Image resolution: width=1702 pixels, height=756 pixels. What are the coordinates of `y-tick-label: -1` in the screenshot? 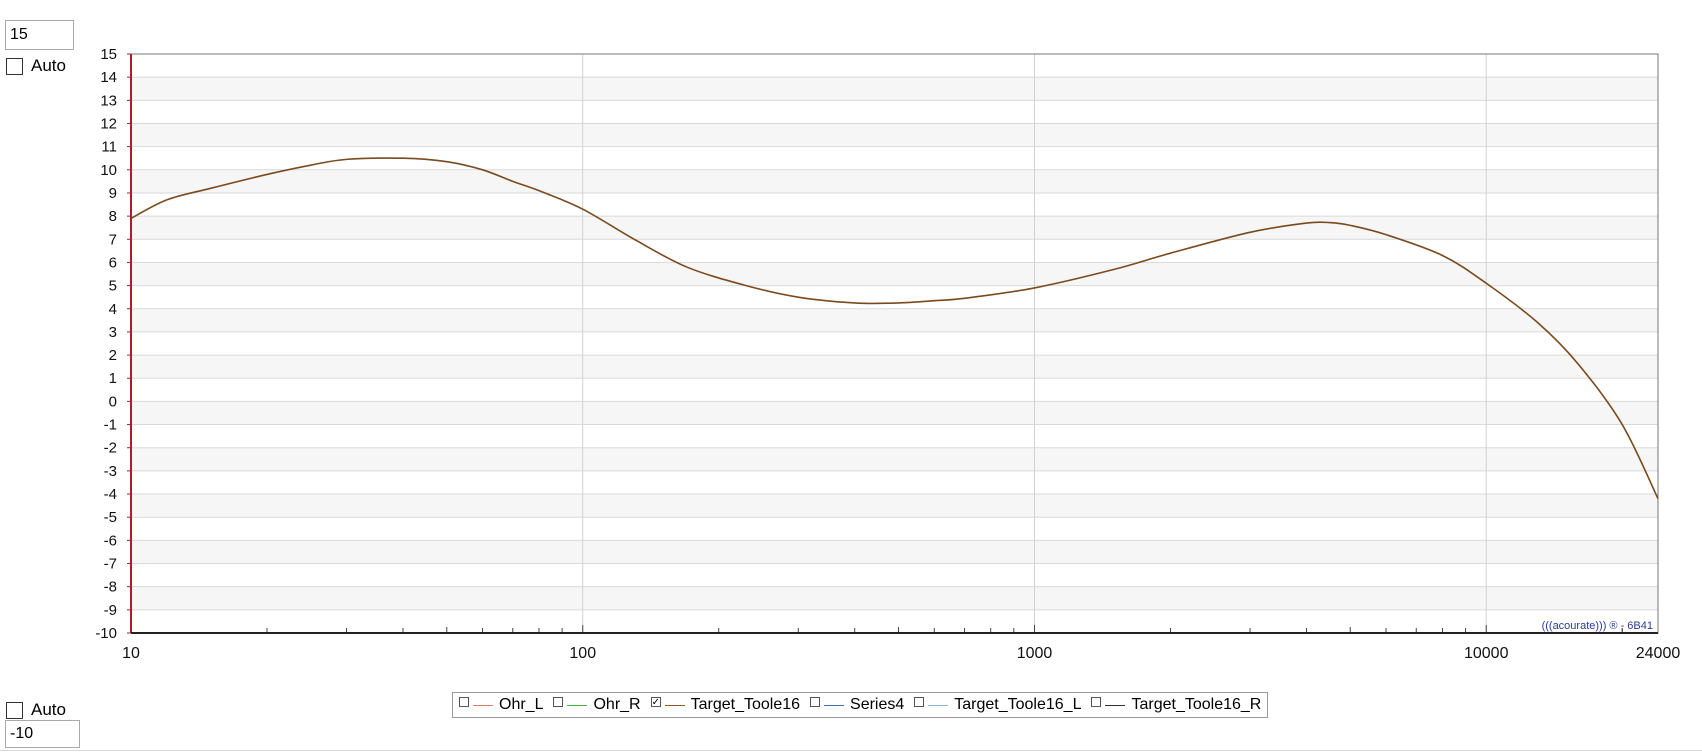 It's located at (110, 425).